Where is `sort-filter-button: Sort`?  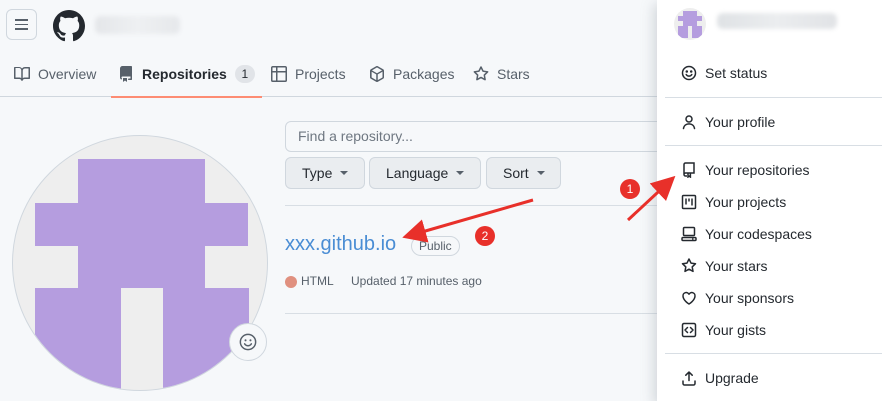 sort-filter-button: Sort is located at coordinates (523, 173).